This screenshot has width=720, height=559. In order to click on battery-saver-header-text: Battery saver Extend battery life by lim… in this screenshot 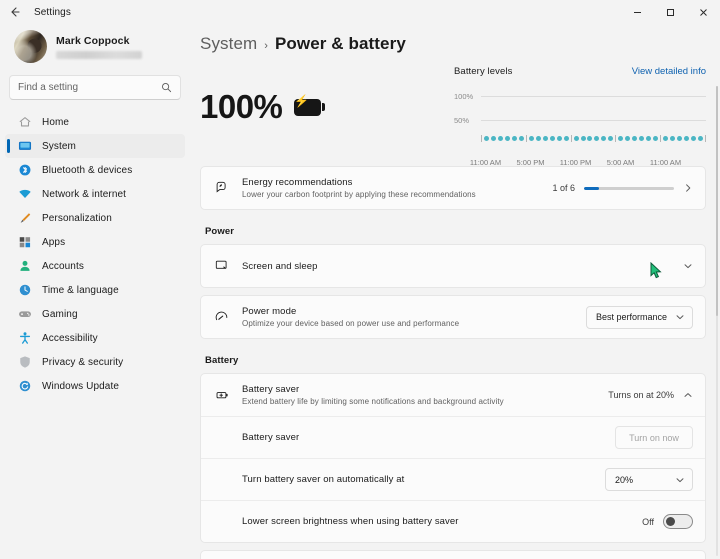, I will do `click(419, 395)`.